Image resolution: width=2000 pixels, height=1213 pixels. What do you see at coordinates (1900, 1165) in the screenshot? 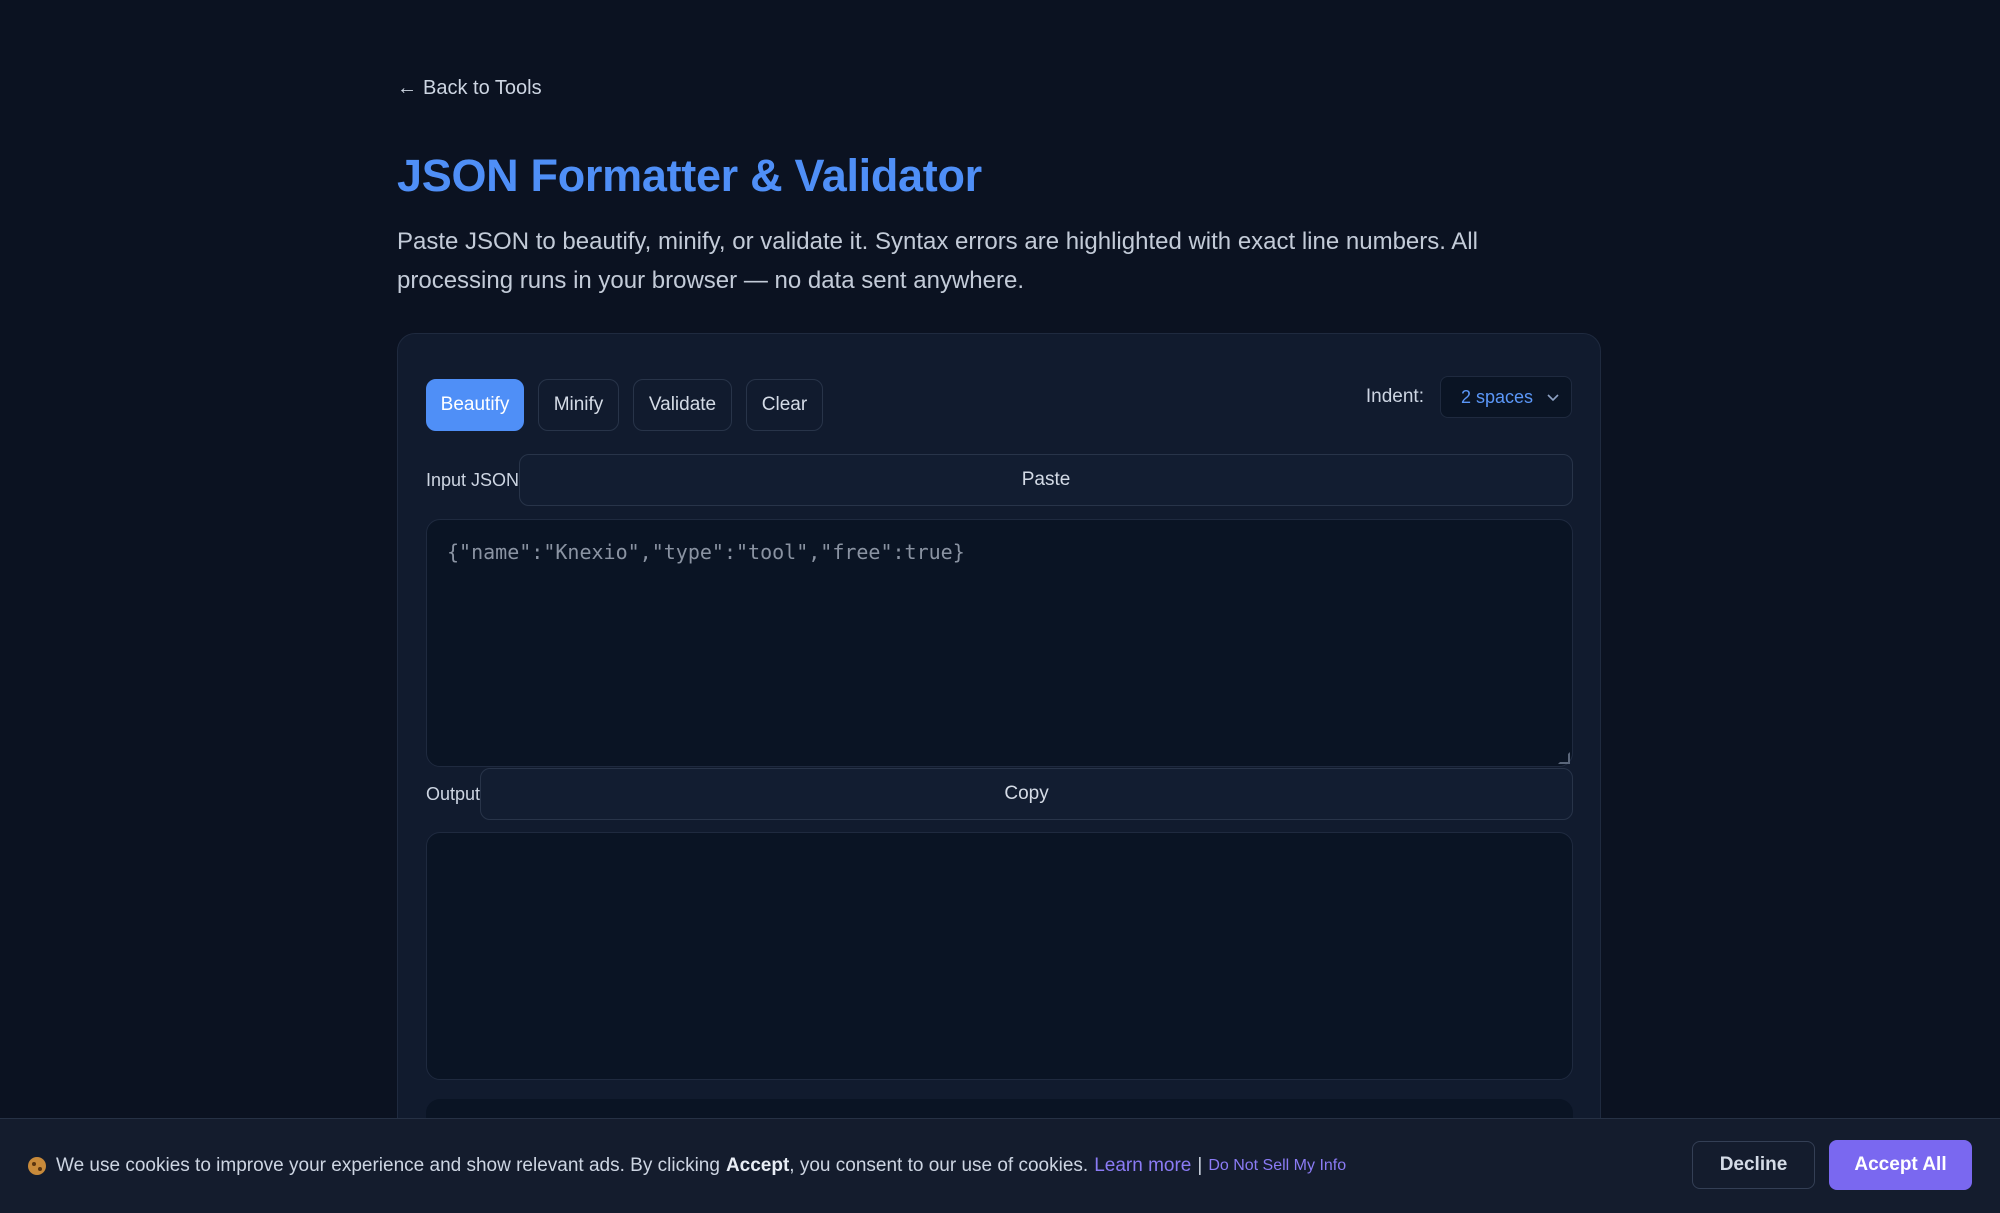
I see `accept-all-button: Accept All` at bounding box center [1900, 1165].